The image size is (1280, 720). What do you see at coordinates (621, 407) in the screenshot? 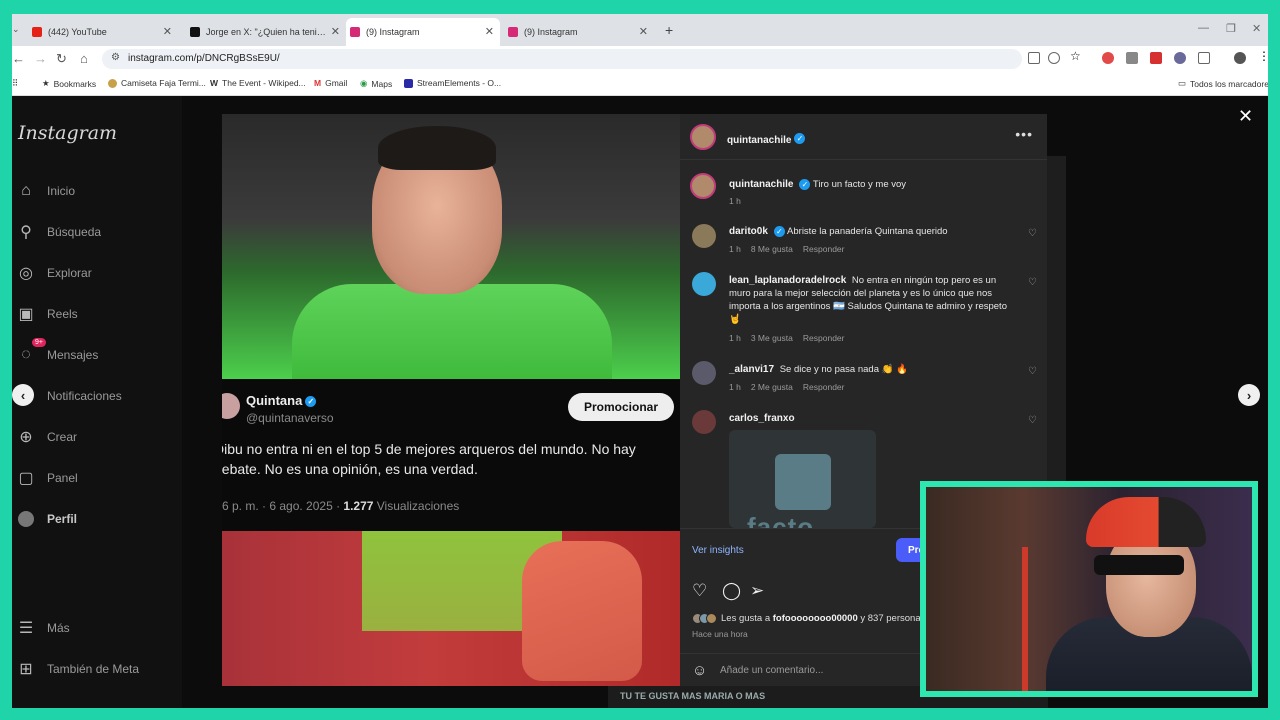
I see `tweet-promote-button: Promocionar` at bounding box center [621, 407].